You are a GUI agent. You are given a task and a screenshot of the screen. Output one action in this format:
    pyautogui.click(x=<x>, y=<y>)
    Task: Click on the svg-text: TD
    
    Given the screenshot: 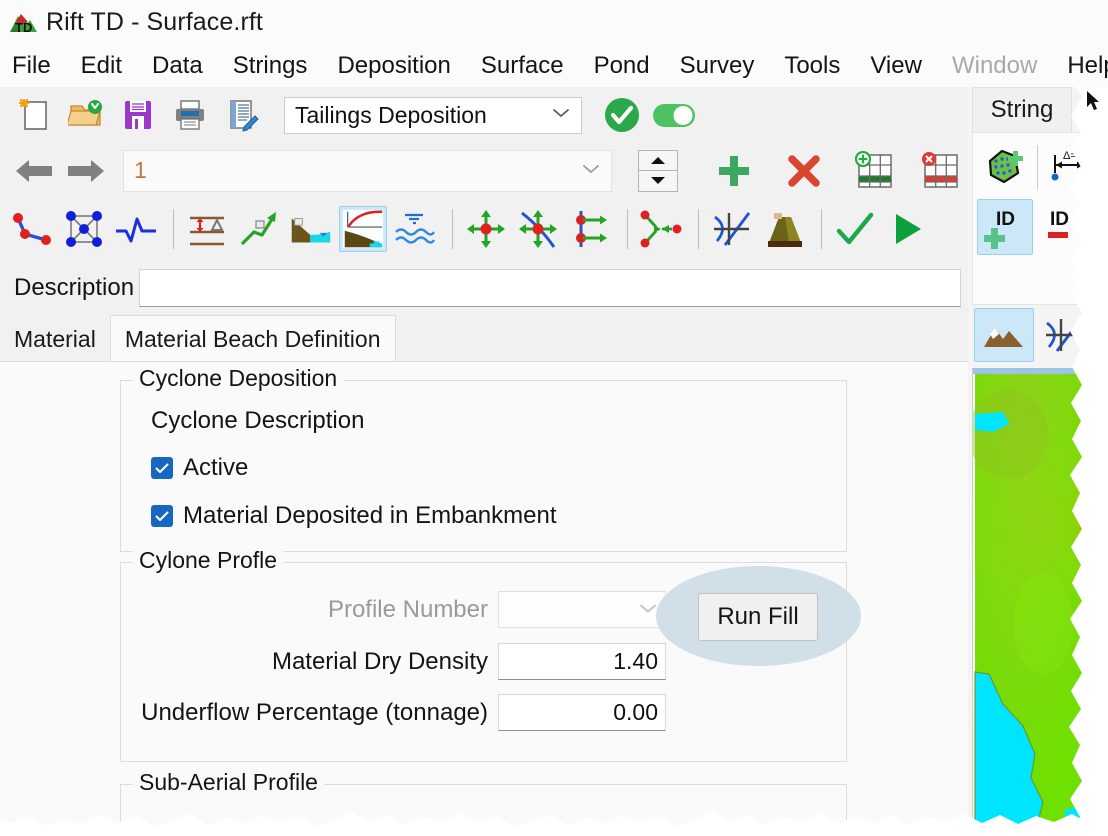 What is the action you would take?
    pyautogui.click(x=23, y=27)
    